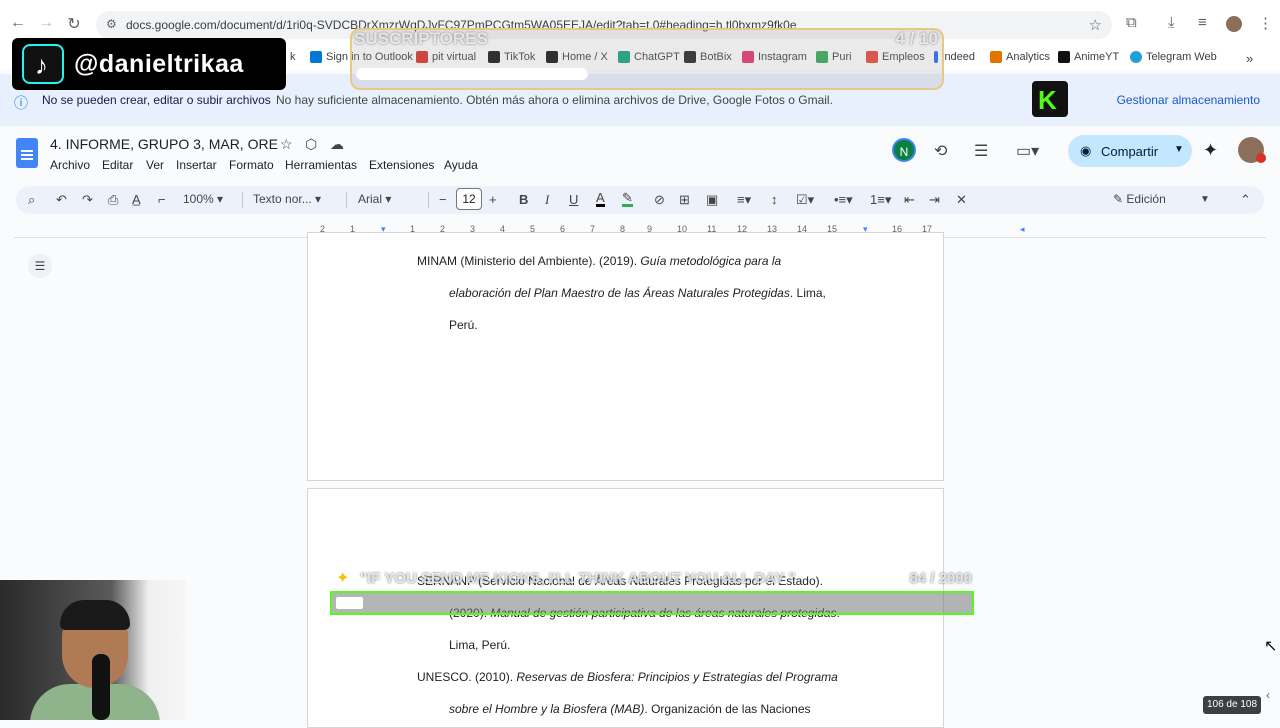 The width and height of the screenshot is (1280, 728). I want to click on move-icon: ⬡, so click(311, 144).